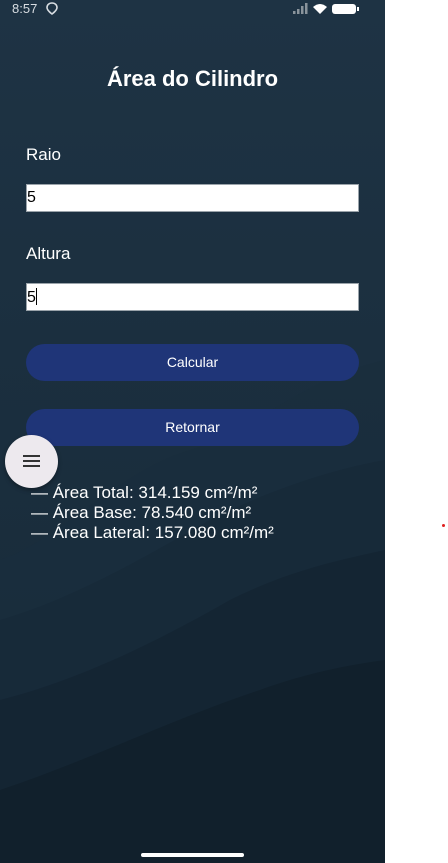 The height and width of the screenshot is (863, 448). Describe the element at coordinates (192, 9) in the screenshot. I see `status-bar: 8:57` at that location.